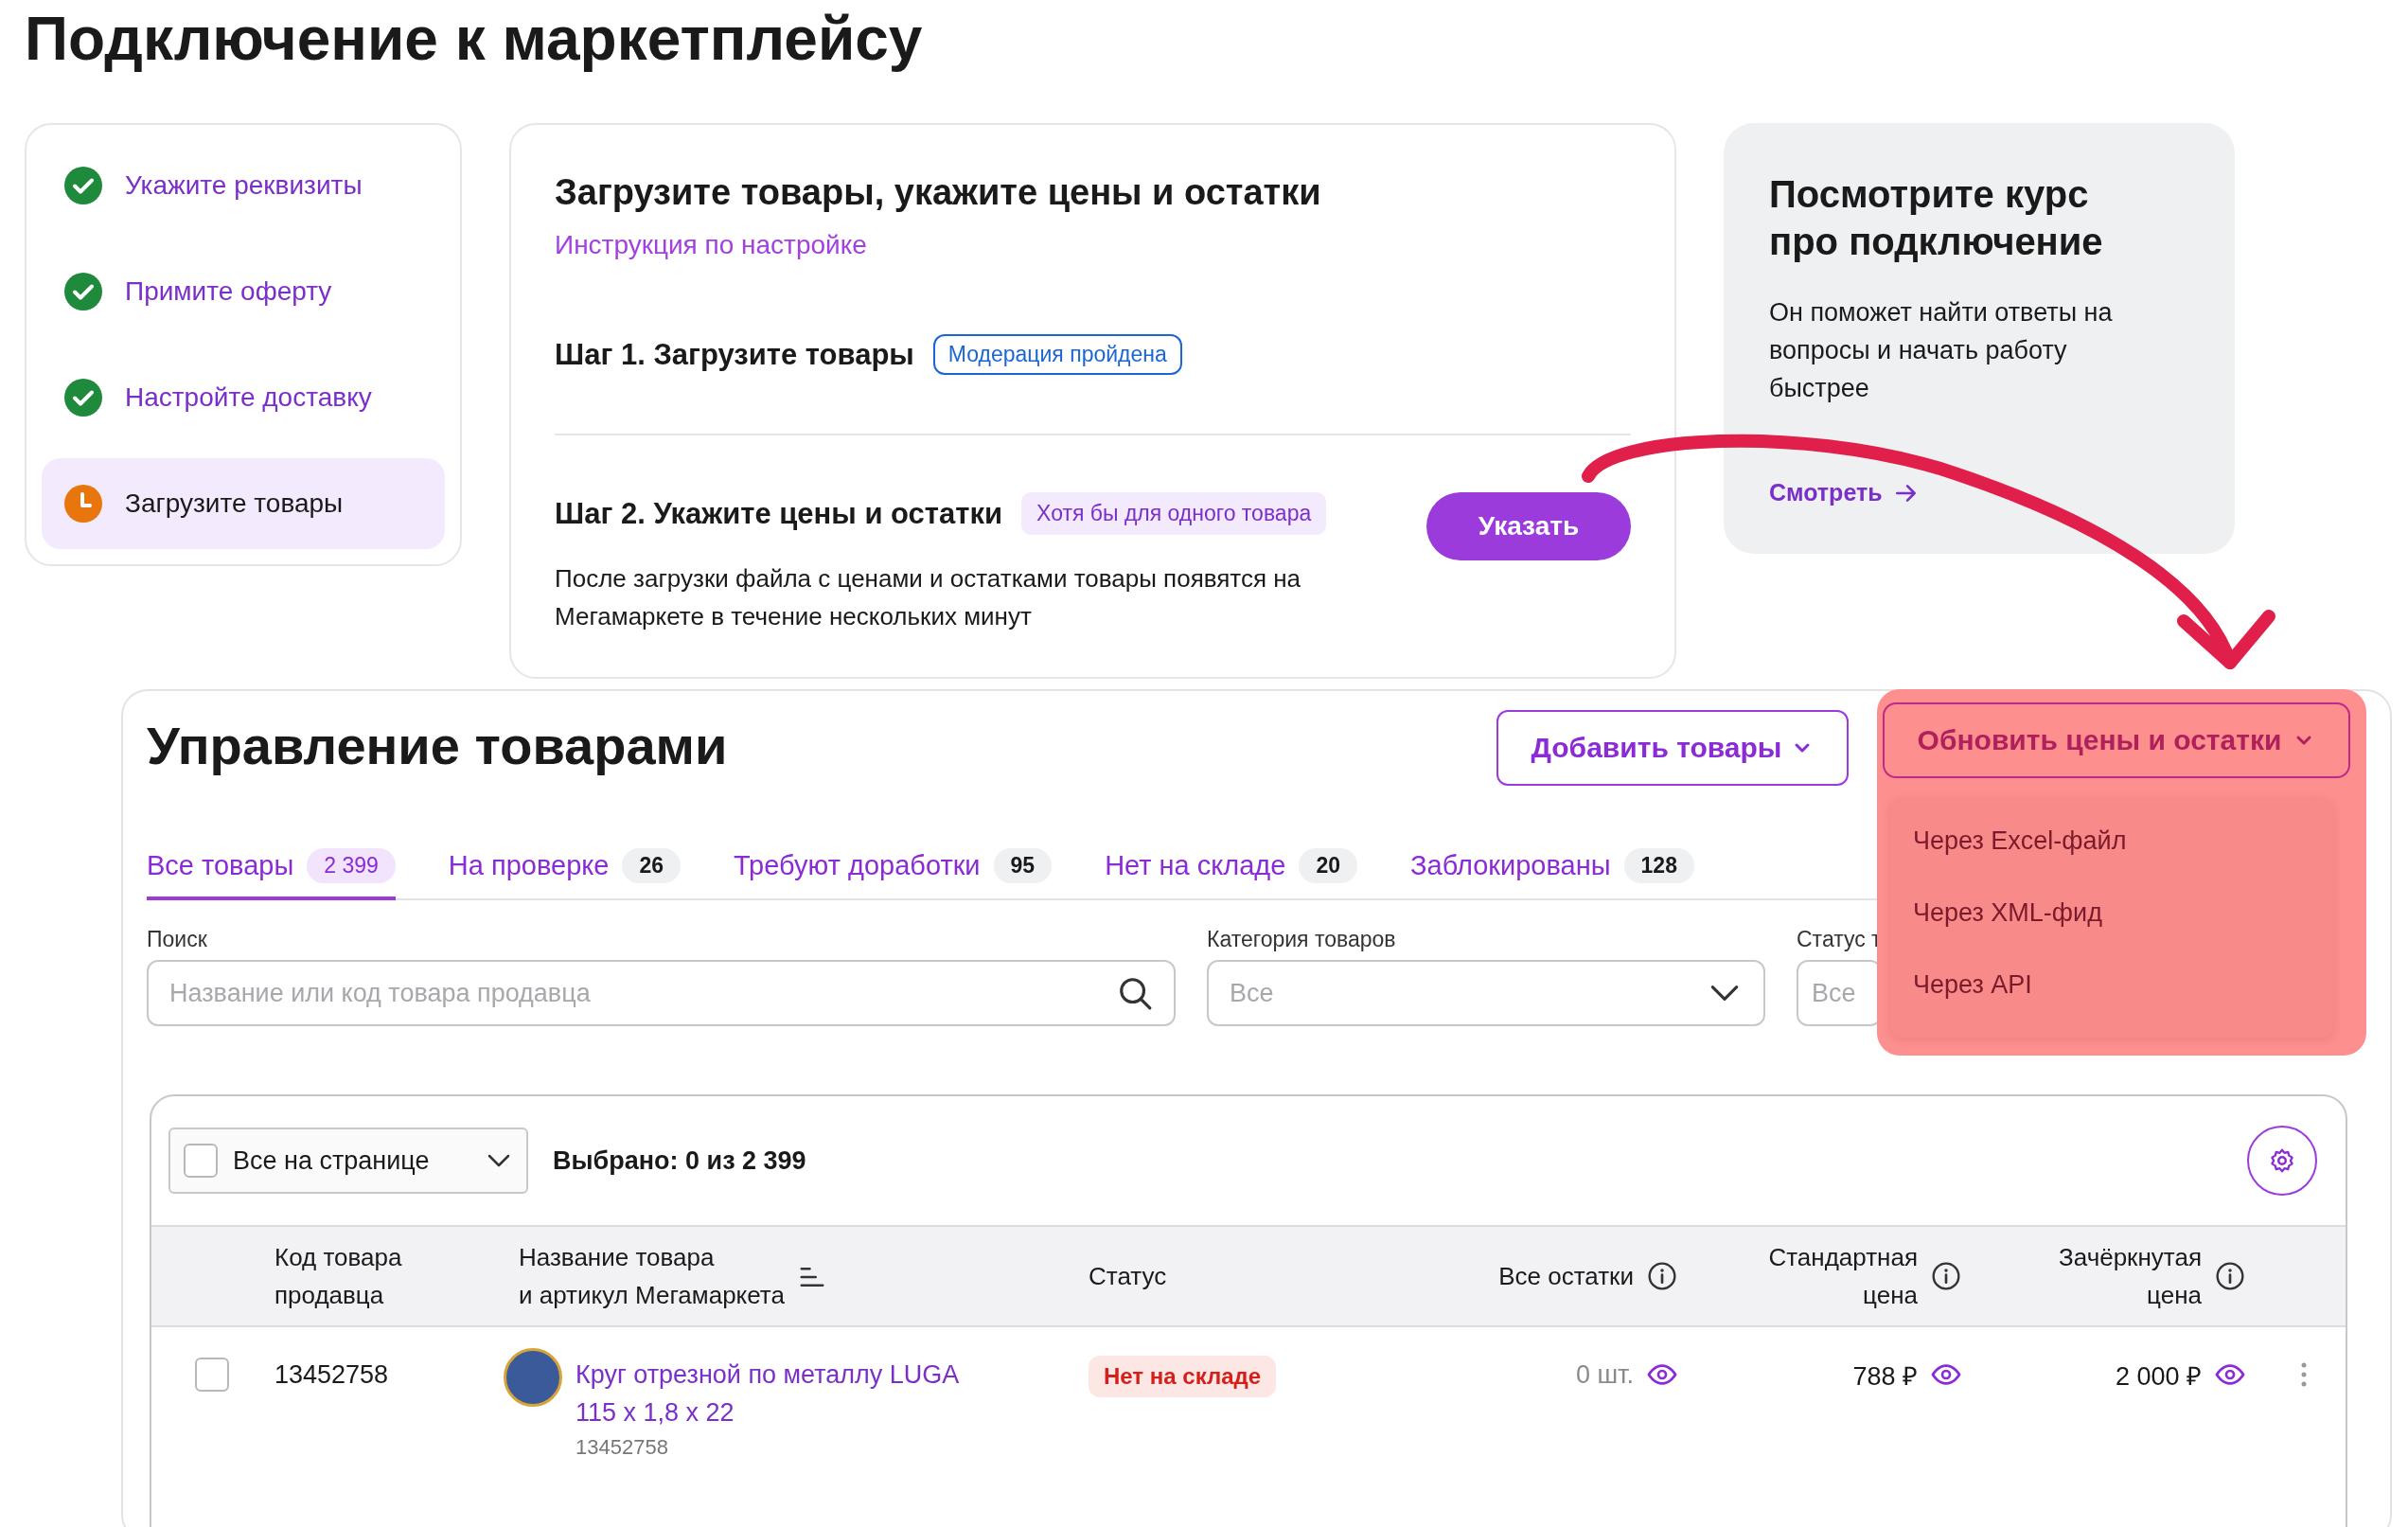  What do you see at coordinates (1183, 1376) in the screenshot?
I see `status-badge: Нет на складе` at bounding box center [1183, 1376].